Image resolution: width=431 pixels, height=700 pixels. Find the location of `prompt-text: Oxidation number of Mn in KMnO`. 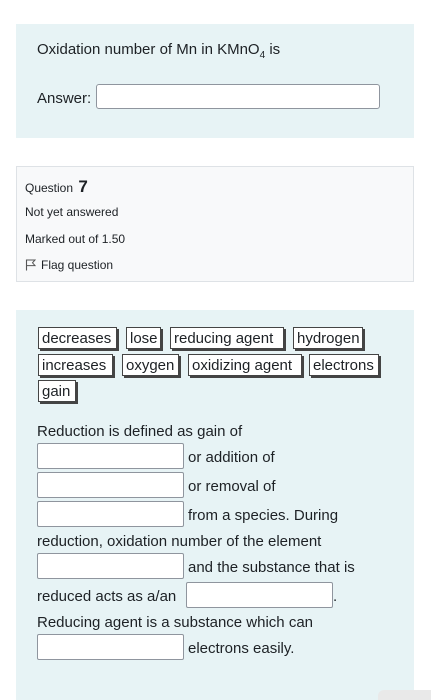

prompt-text: Oxidation number of Mn in KMnO is located at coordinates (148, 49).